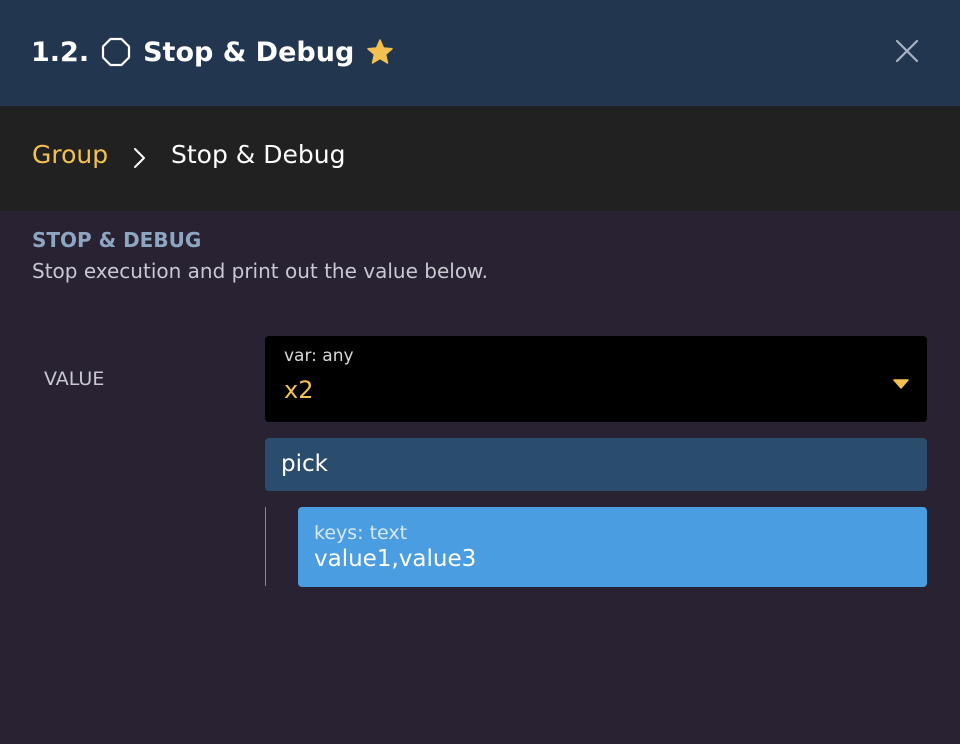  What do you see at coordinates (249, 52) in the screenshot?
I see `step-title: Stop & Debug` at bounding box center [249, 52].